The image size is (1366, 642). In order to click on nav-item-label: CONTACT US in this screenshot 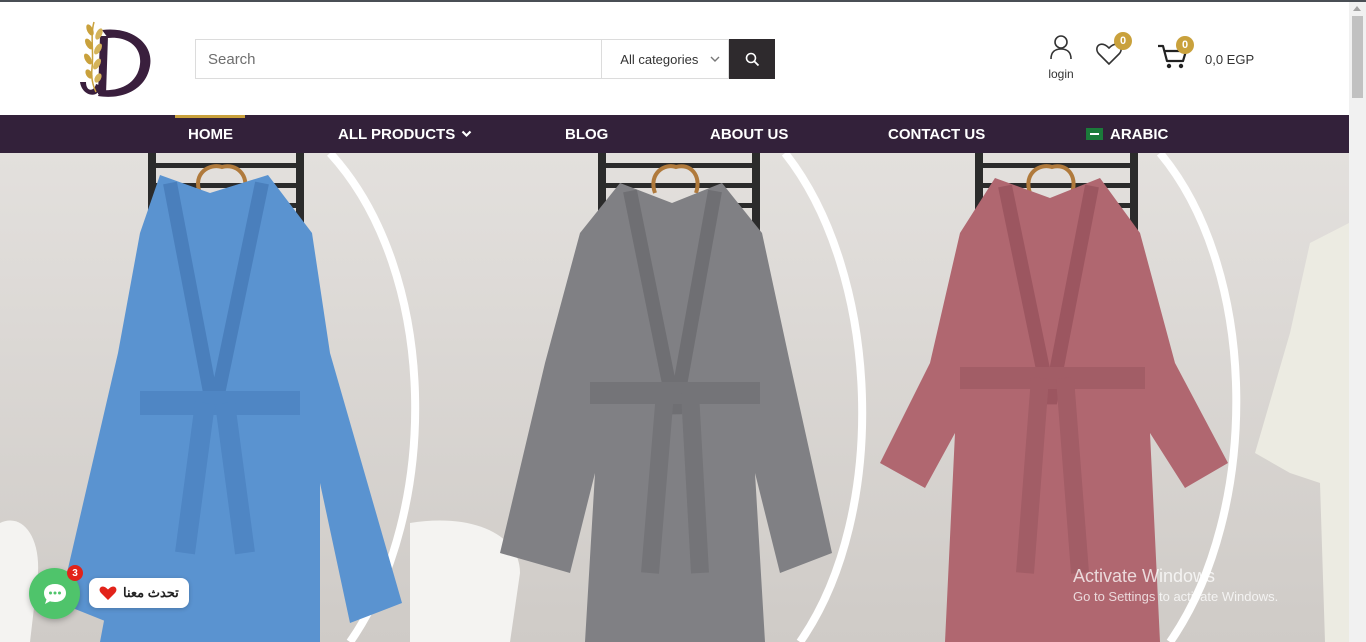, I will do `click(937, 134)`.